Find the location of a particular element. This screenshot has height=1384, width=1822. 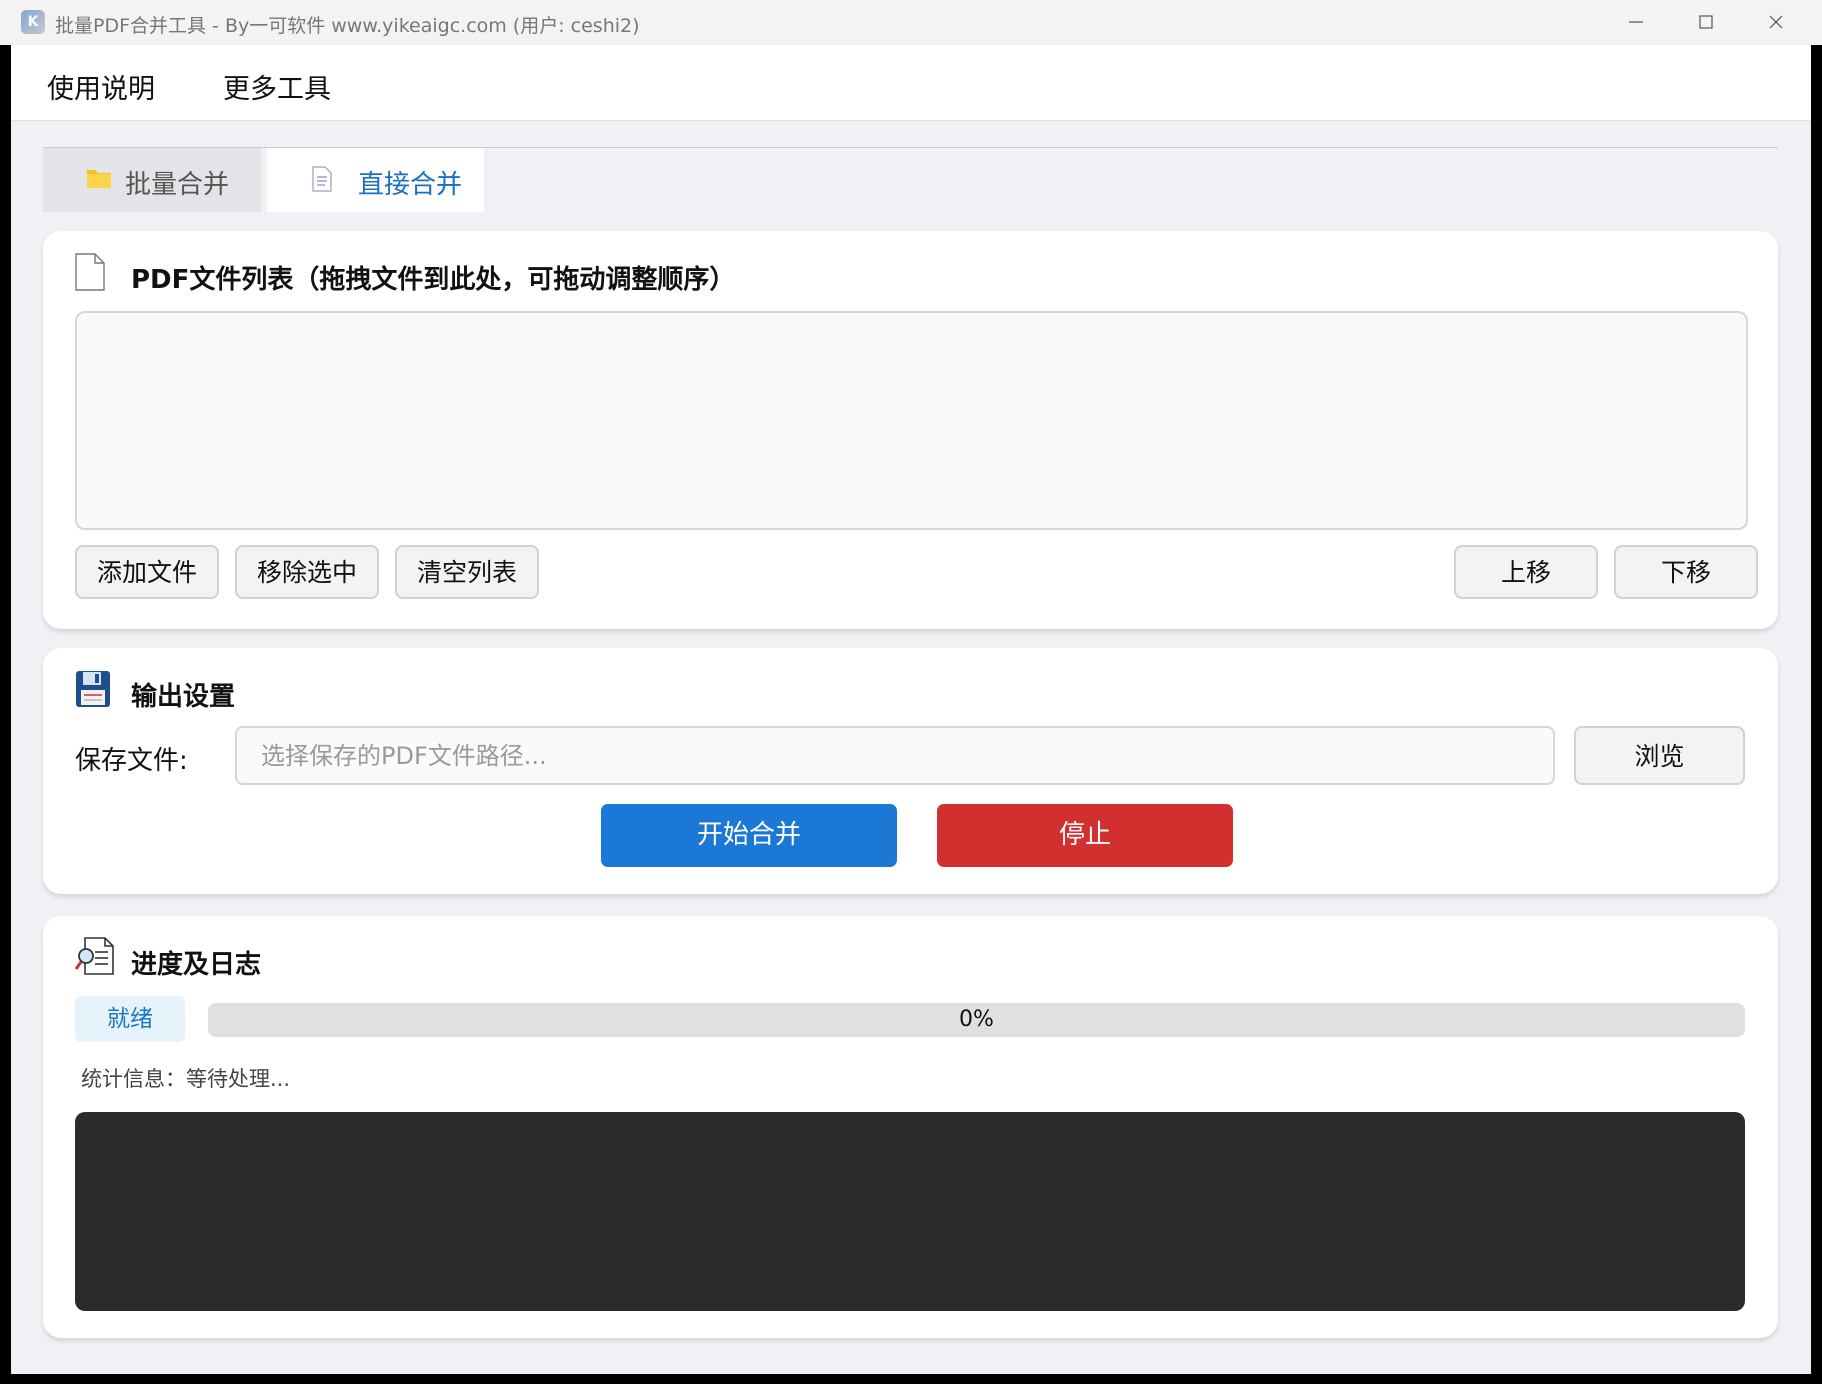

menu-item-more-tools: 更多工具 is located at coordinates (277, 86).